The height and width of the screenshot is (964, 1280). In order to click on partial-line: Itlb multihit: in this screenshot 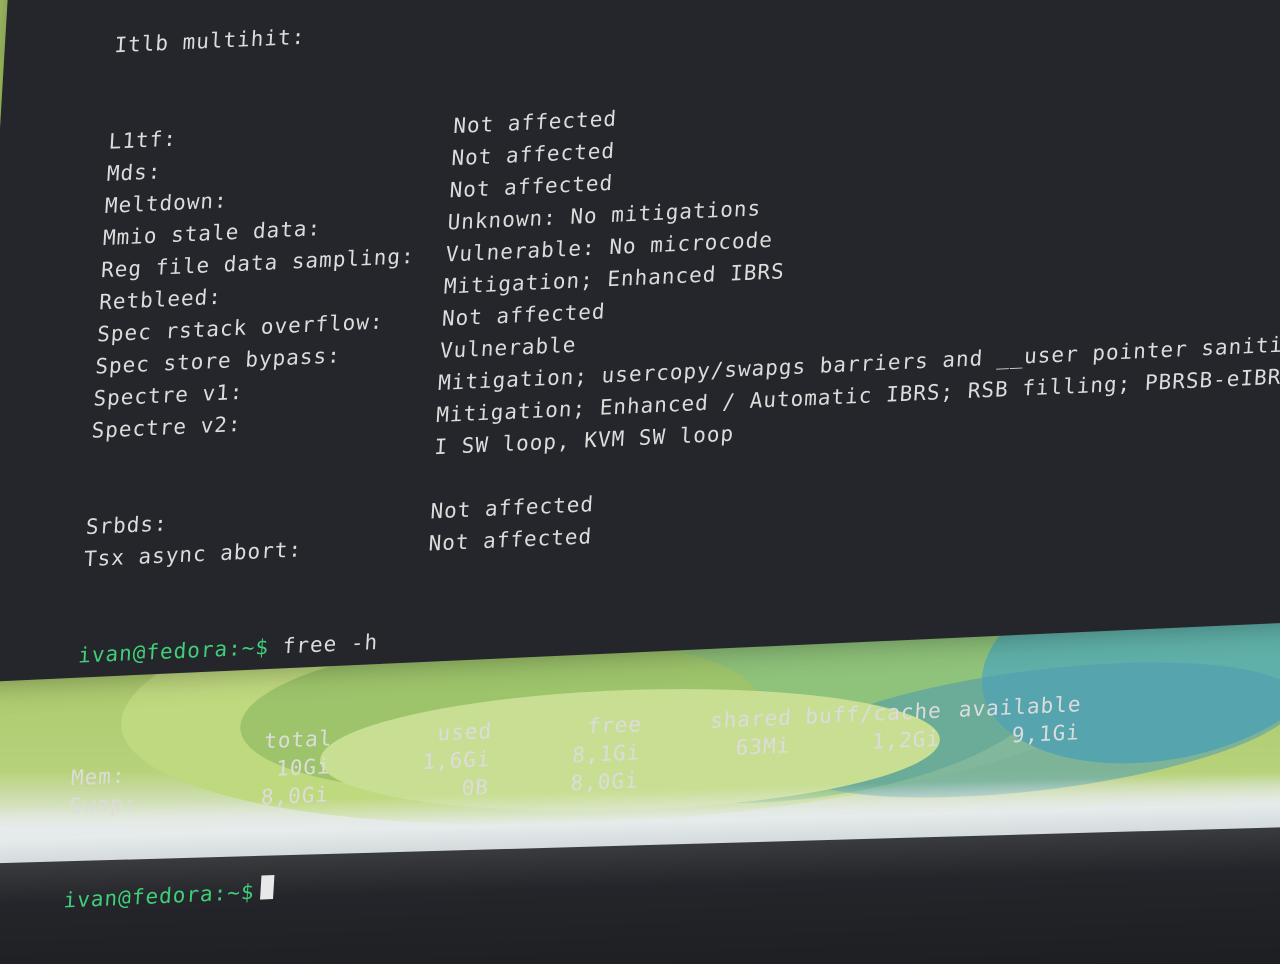, I will do `click(210, 41)`.